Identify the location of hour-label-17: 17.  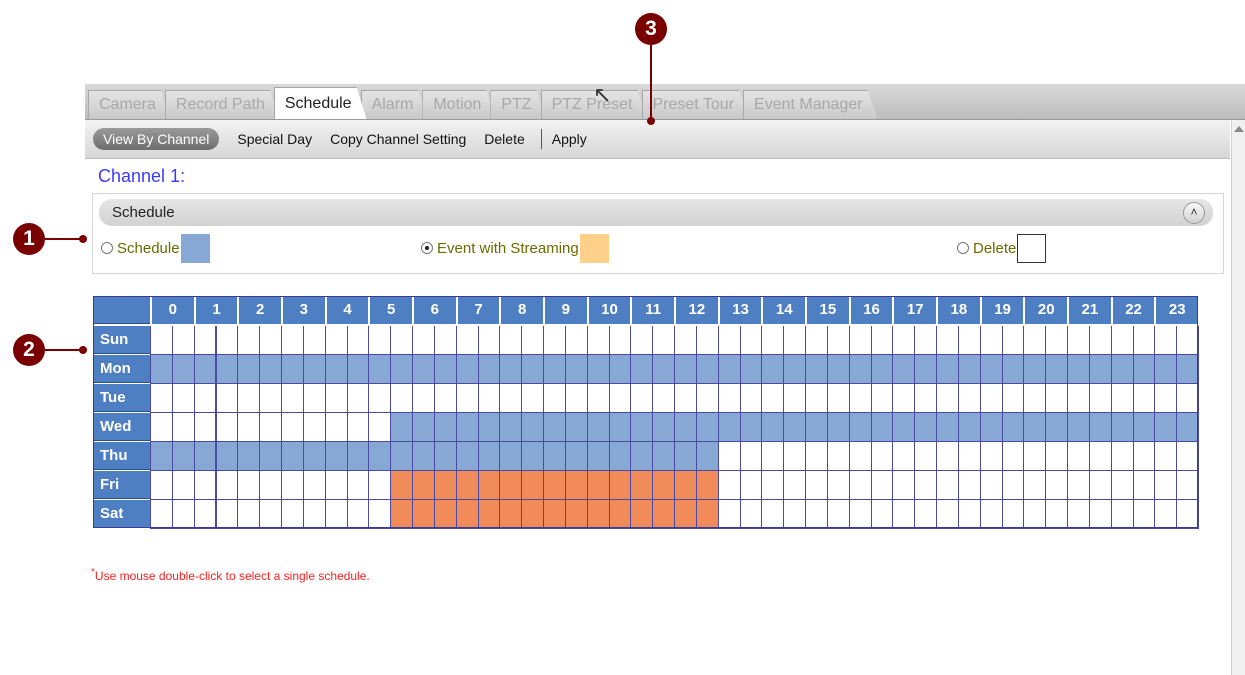
(914, 310).